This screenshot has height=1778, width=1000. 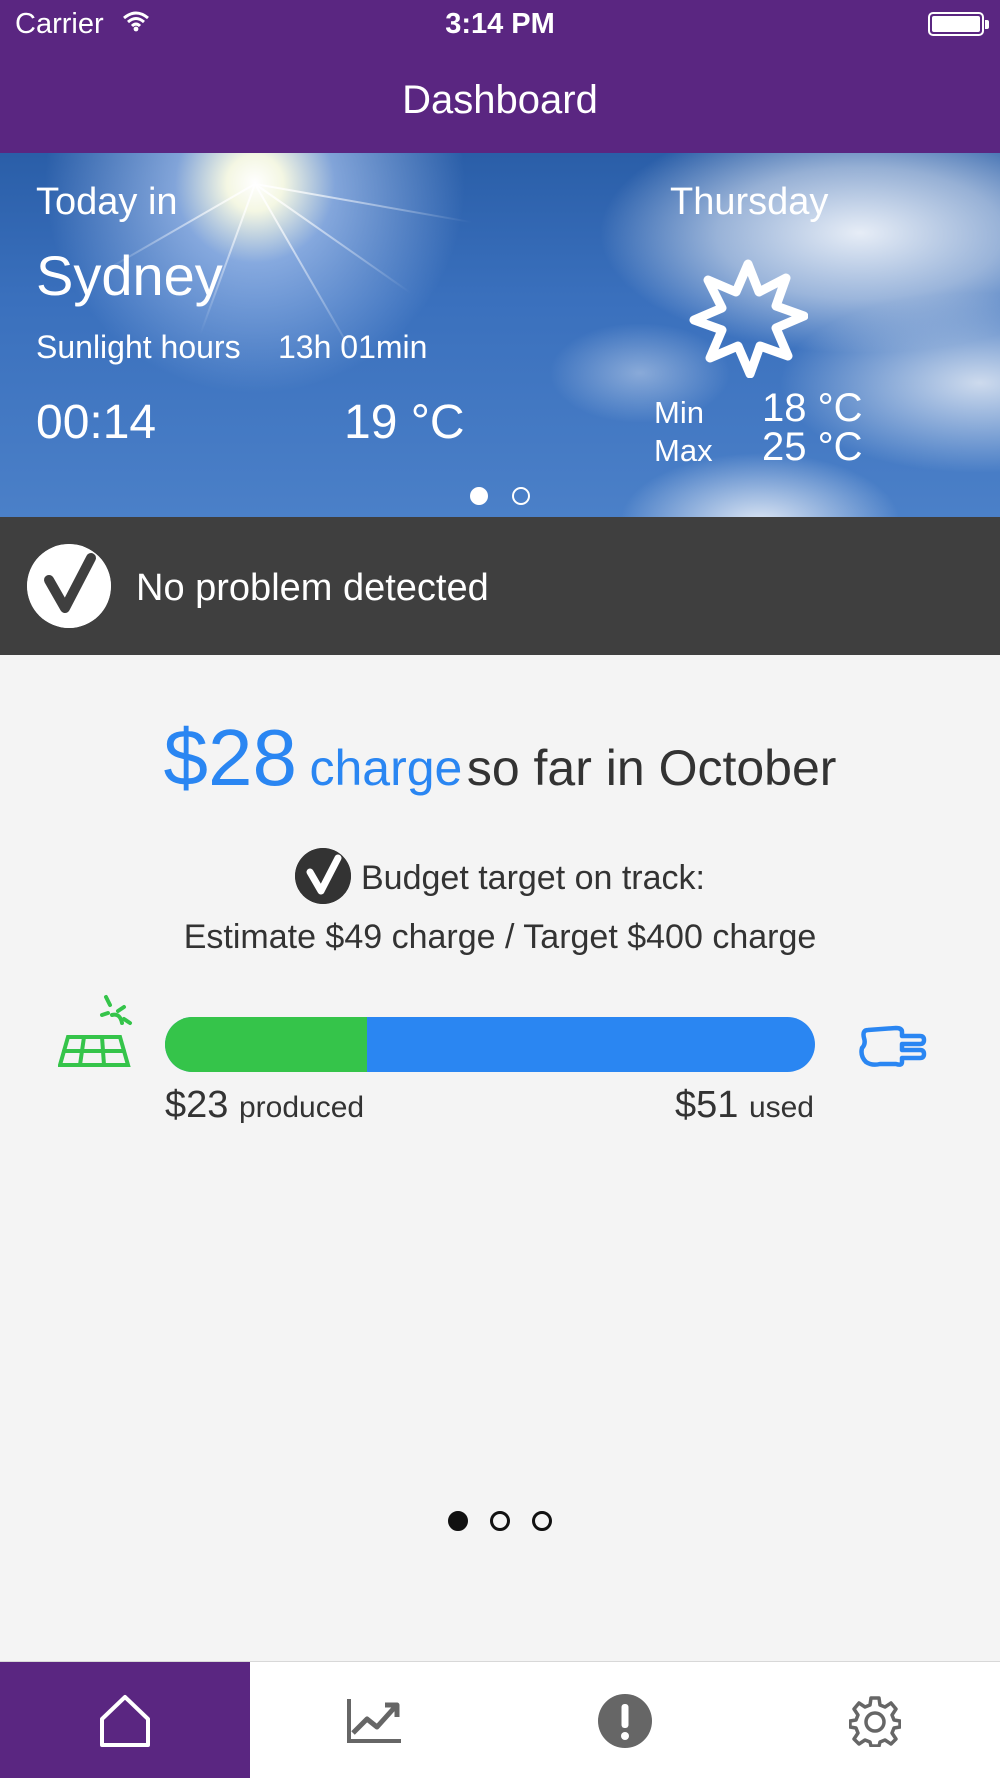 I want to click on weather-page-indicator, so click(x=500, y=496).